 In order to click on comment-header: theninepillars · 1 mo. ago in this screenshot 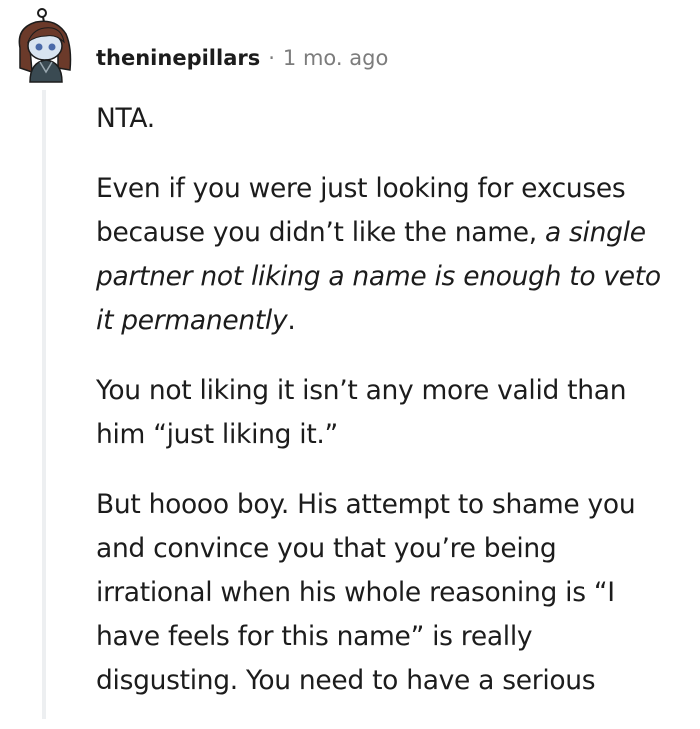, I will do `click(242, 58)`.